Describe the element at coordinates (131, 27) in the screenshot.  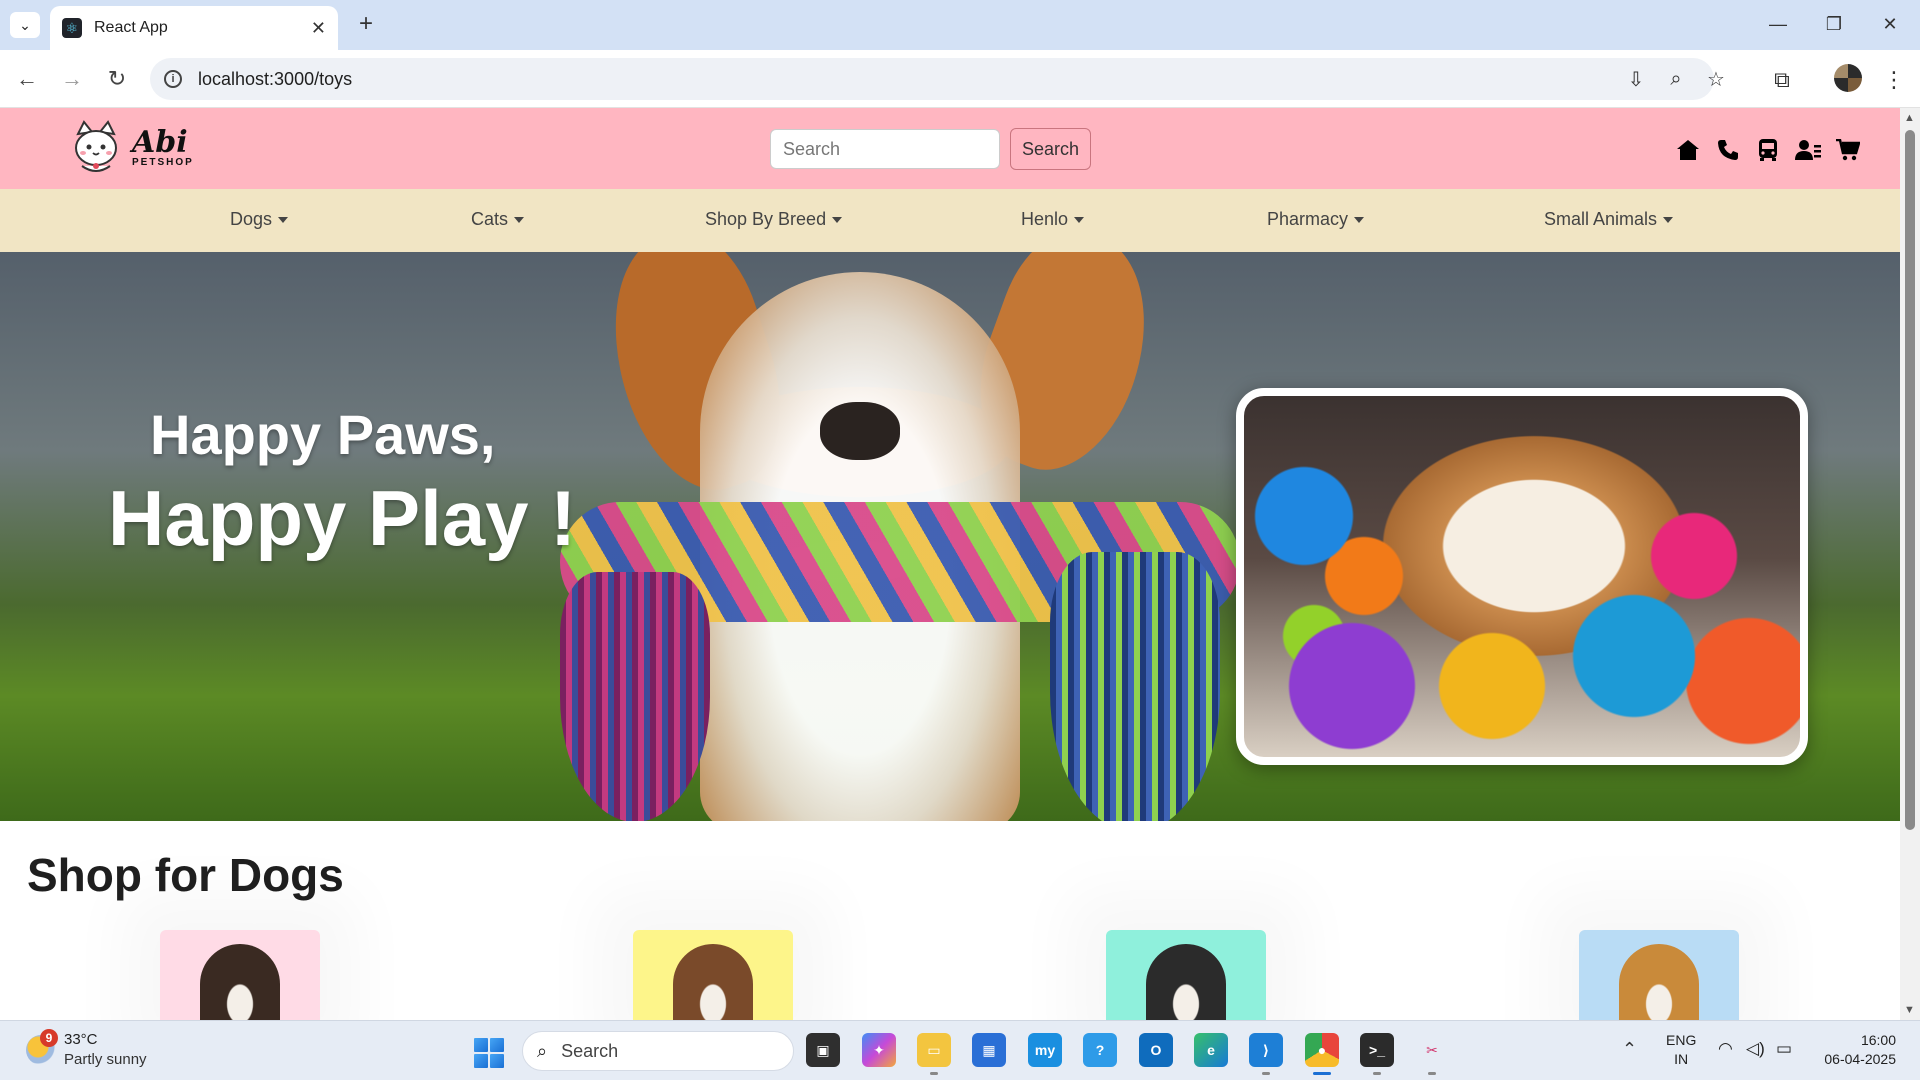
I see `tab-title: React App` at that location.